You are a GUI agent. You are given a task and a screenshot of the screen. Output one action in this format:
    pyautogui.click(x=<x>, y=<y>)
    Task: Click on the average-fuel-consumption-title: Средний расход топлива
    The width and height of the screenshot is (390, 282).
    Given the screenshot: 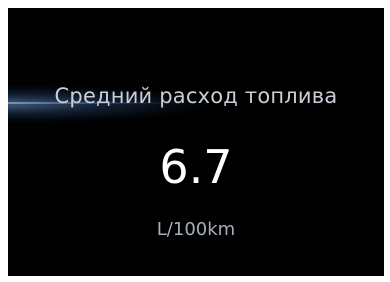 What is the action you would take?
    pyautogui.click(x=196, y=96)
    